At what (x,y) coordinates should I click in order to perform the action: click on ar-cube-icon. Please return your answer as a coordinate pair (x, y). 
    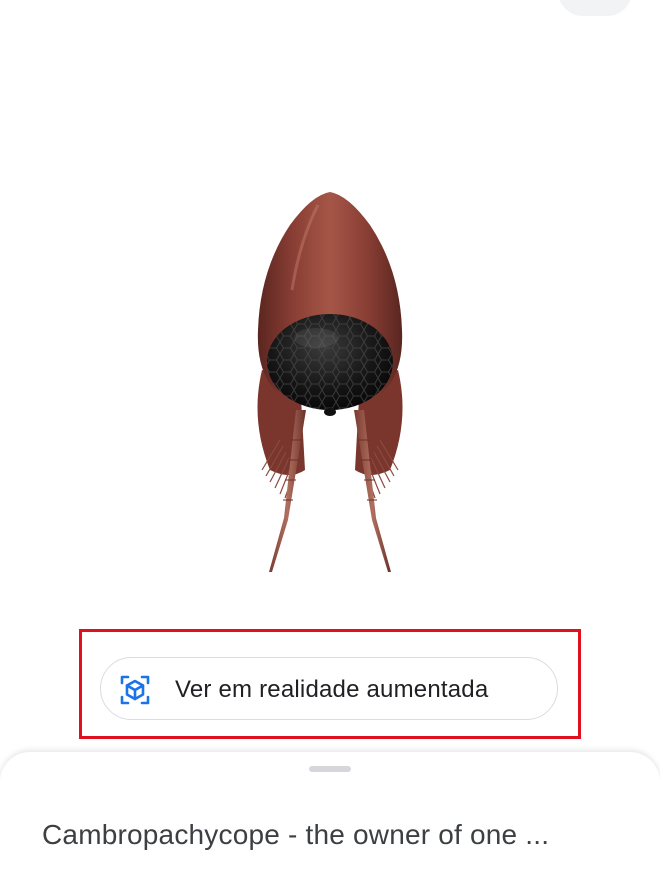
    Looking at the image, I should click on (135, 690).